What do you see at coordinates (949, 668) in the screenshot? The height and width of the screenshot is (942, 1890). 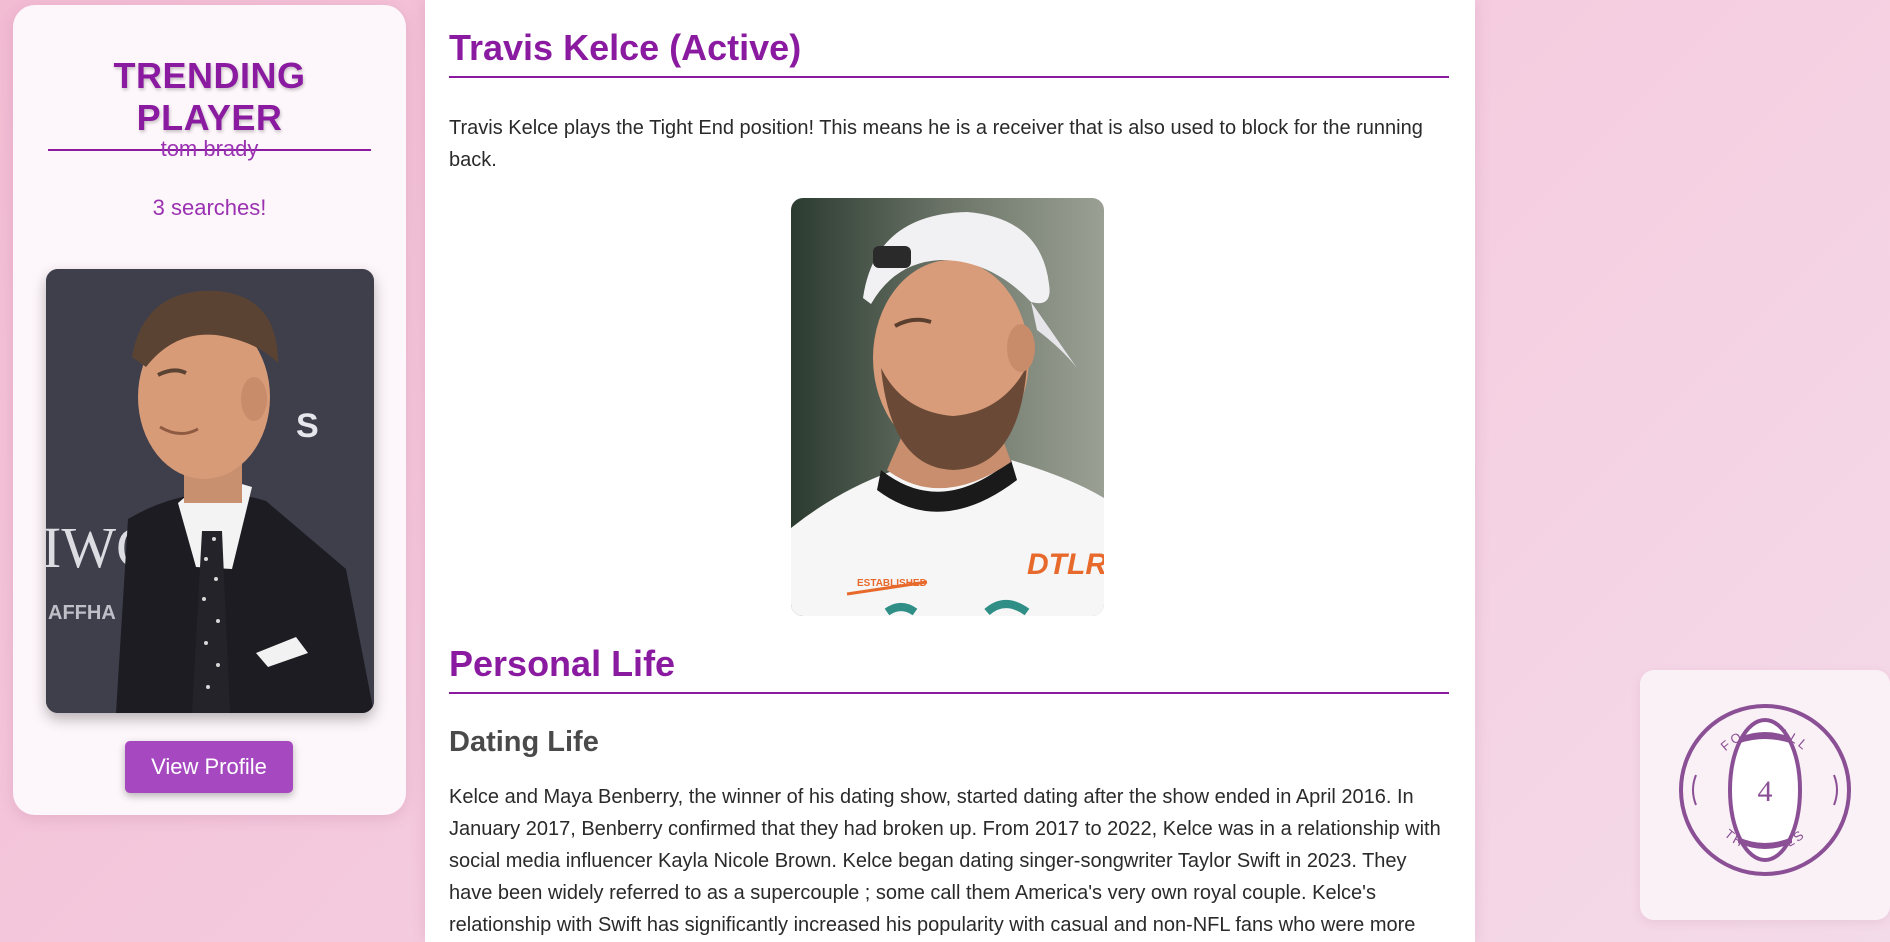 I see `personal-life-title: Personal Life` at bounding box center [949, 668].